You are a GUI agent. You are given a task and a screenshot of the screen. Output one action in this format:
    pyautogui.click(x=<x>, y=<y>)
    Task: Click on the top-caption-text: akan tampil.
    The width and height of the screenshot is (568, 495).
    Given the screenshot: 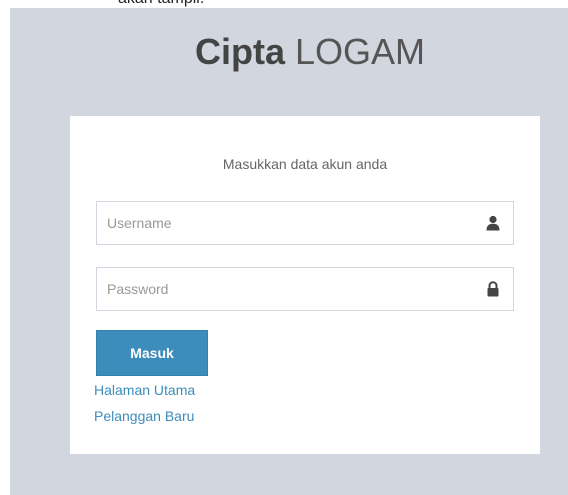 What is the action you would take?
    pyautogui.click(x=161, y=4)
    